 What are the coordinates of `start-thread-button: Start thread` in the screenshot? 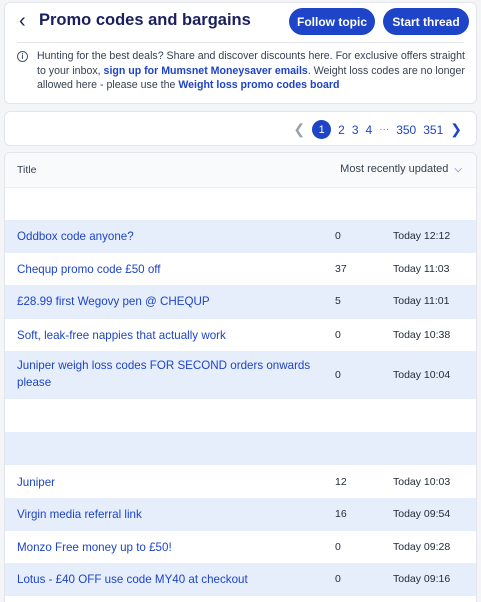 It's located at (426, 21).